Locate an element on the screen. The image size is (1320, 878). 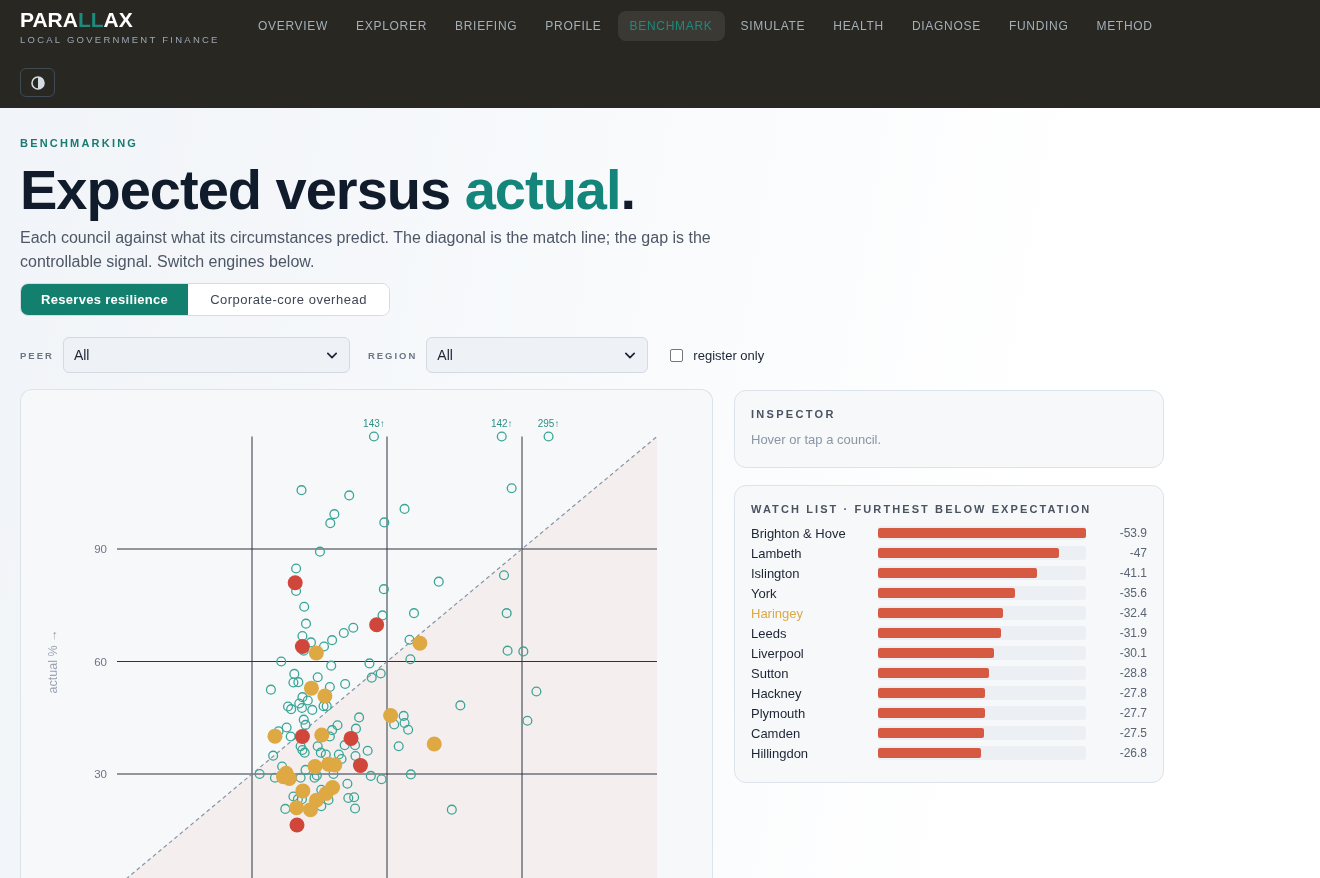
gap-value: -27.5 is located at coordinates (1132, 733).